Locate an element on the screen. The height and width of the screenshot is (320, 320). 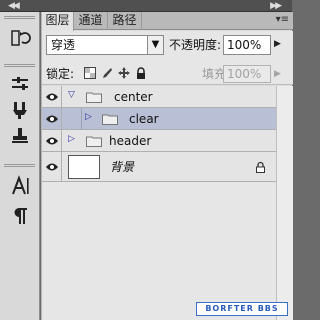
tab-paths: 路径 is located at coordinates (125, 21).